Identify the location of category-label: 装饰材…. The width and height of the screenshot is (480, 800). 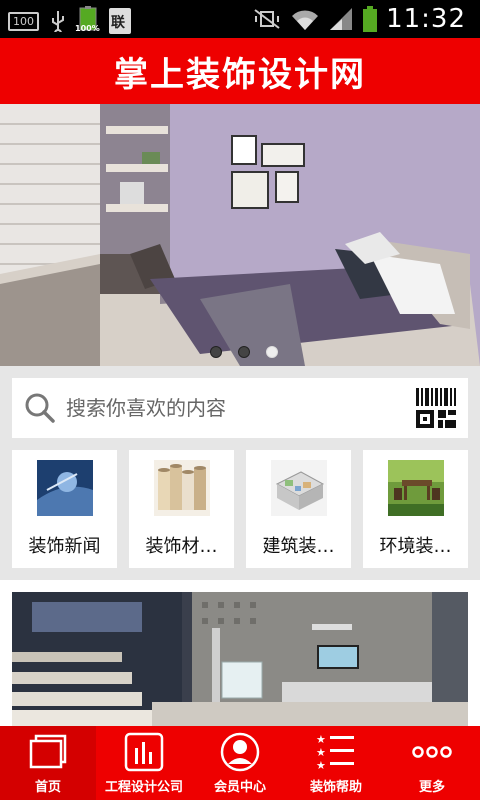
(181, 546).